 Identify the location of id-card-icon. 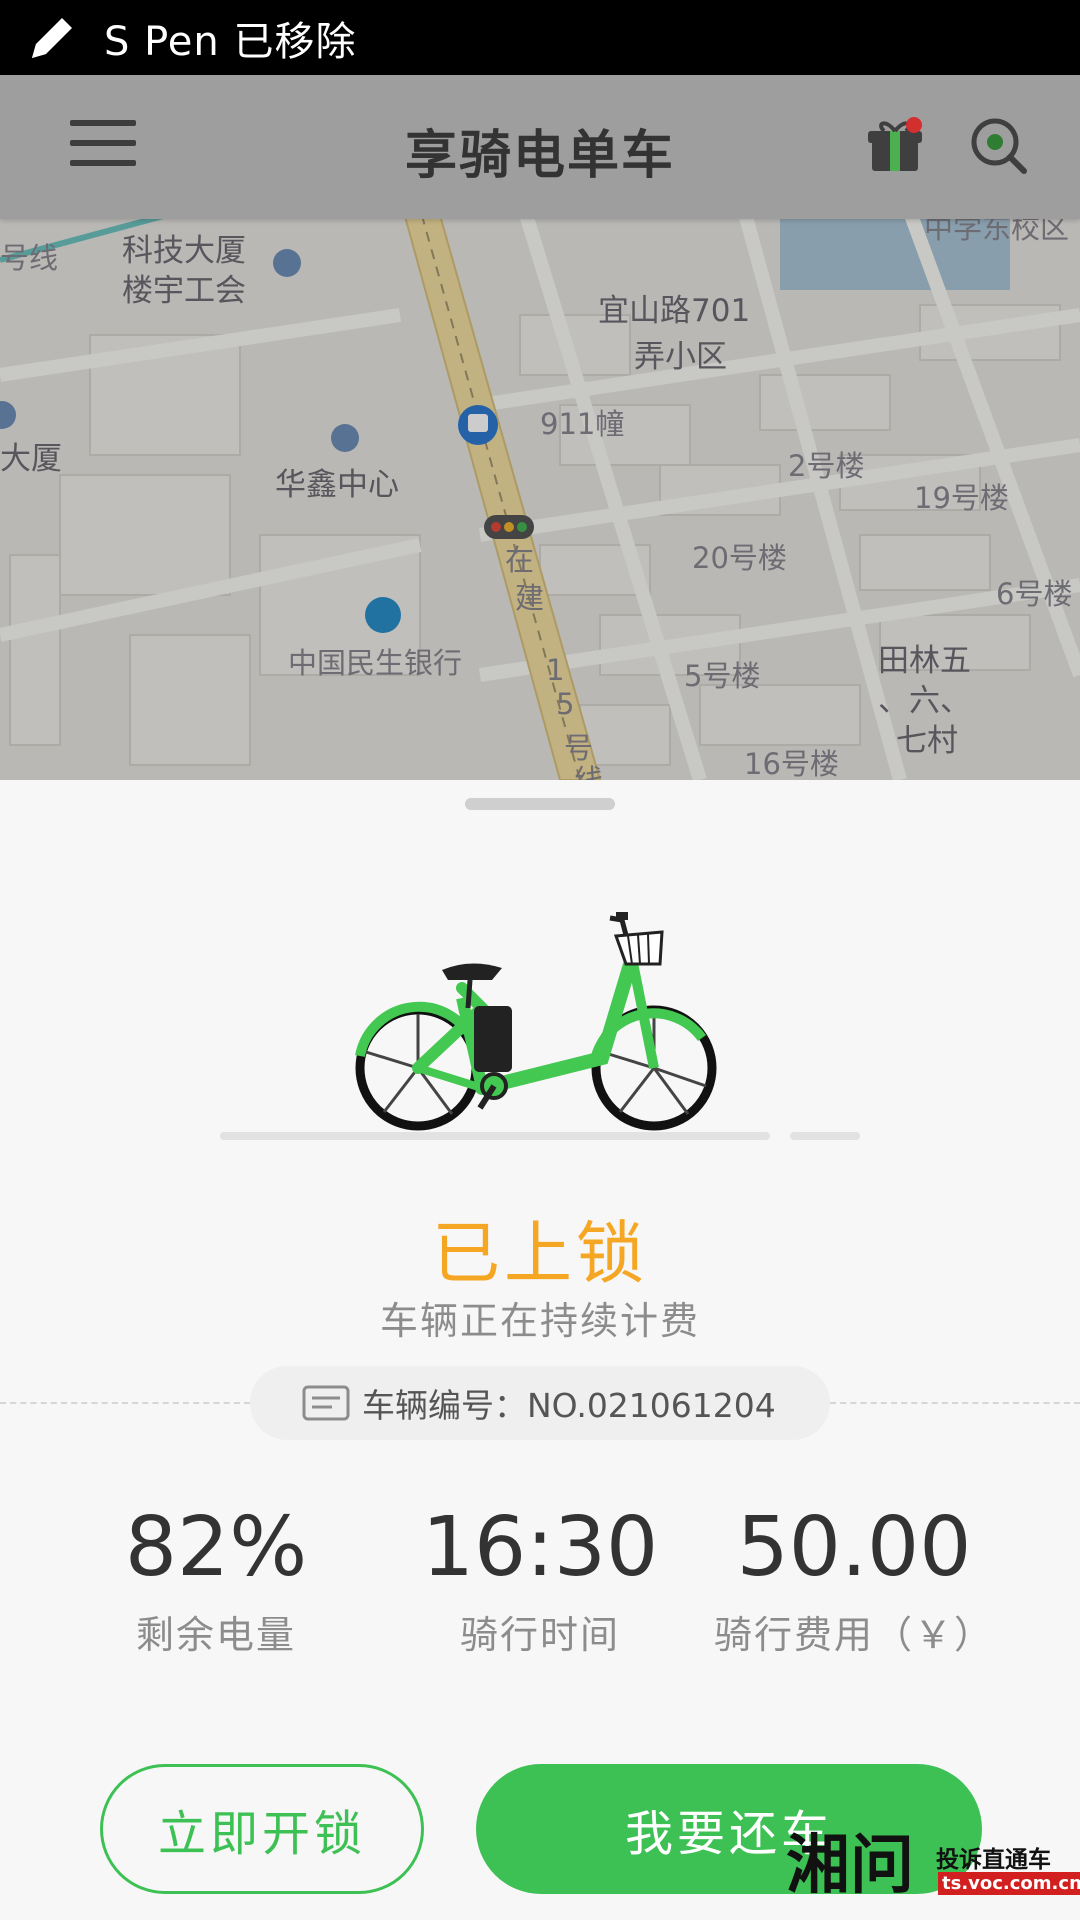
(326, 1403).